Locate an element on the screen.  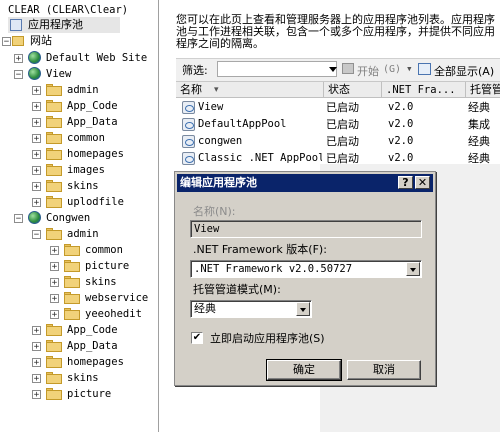
view-site-expander: − is located at coordinates (18, 75).